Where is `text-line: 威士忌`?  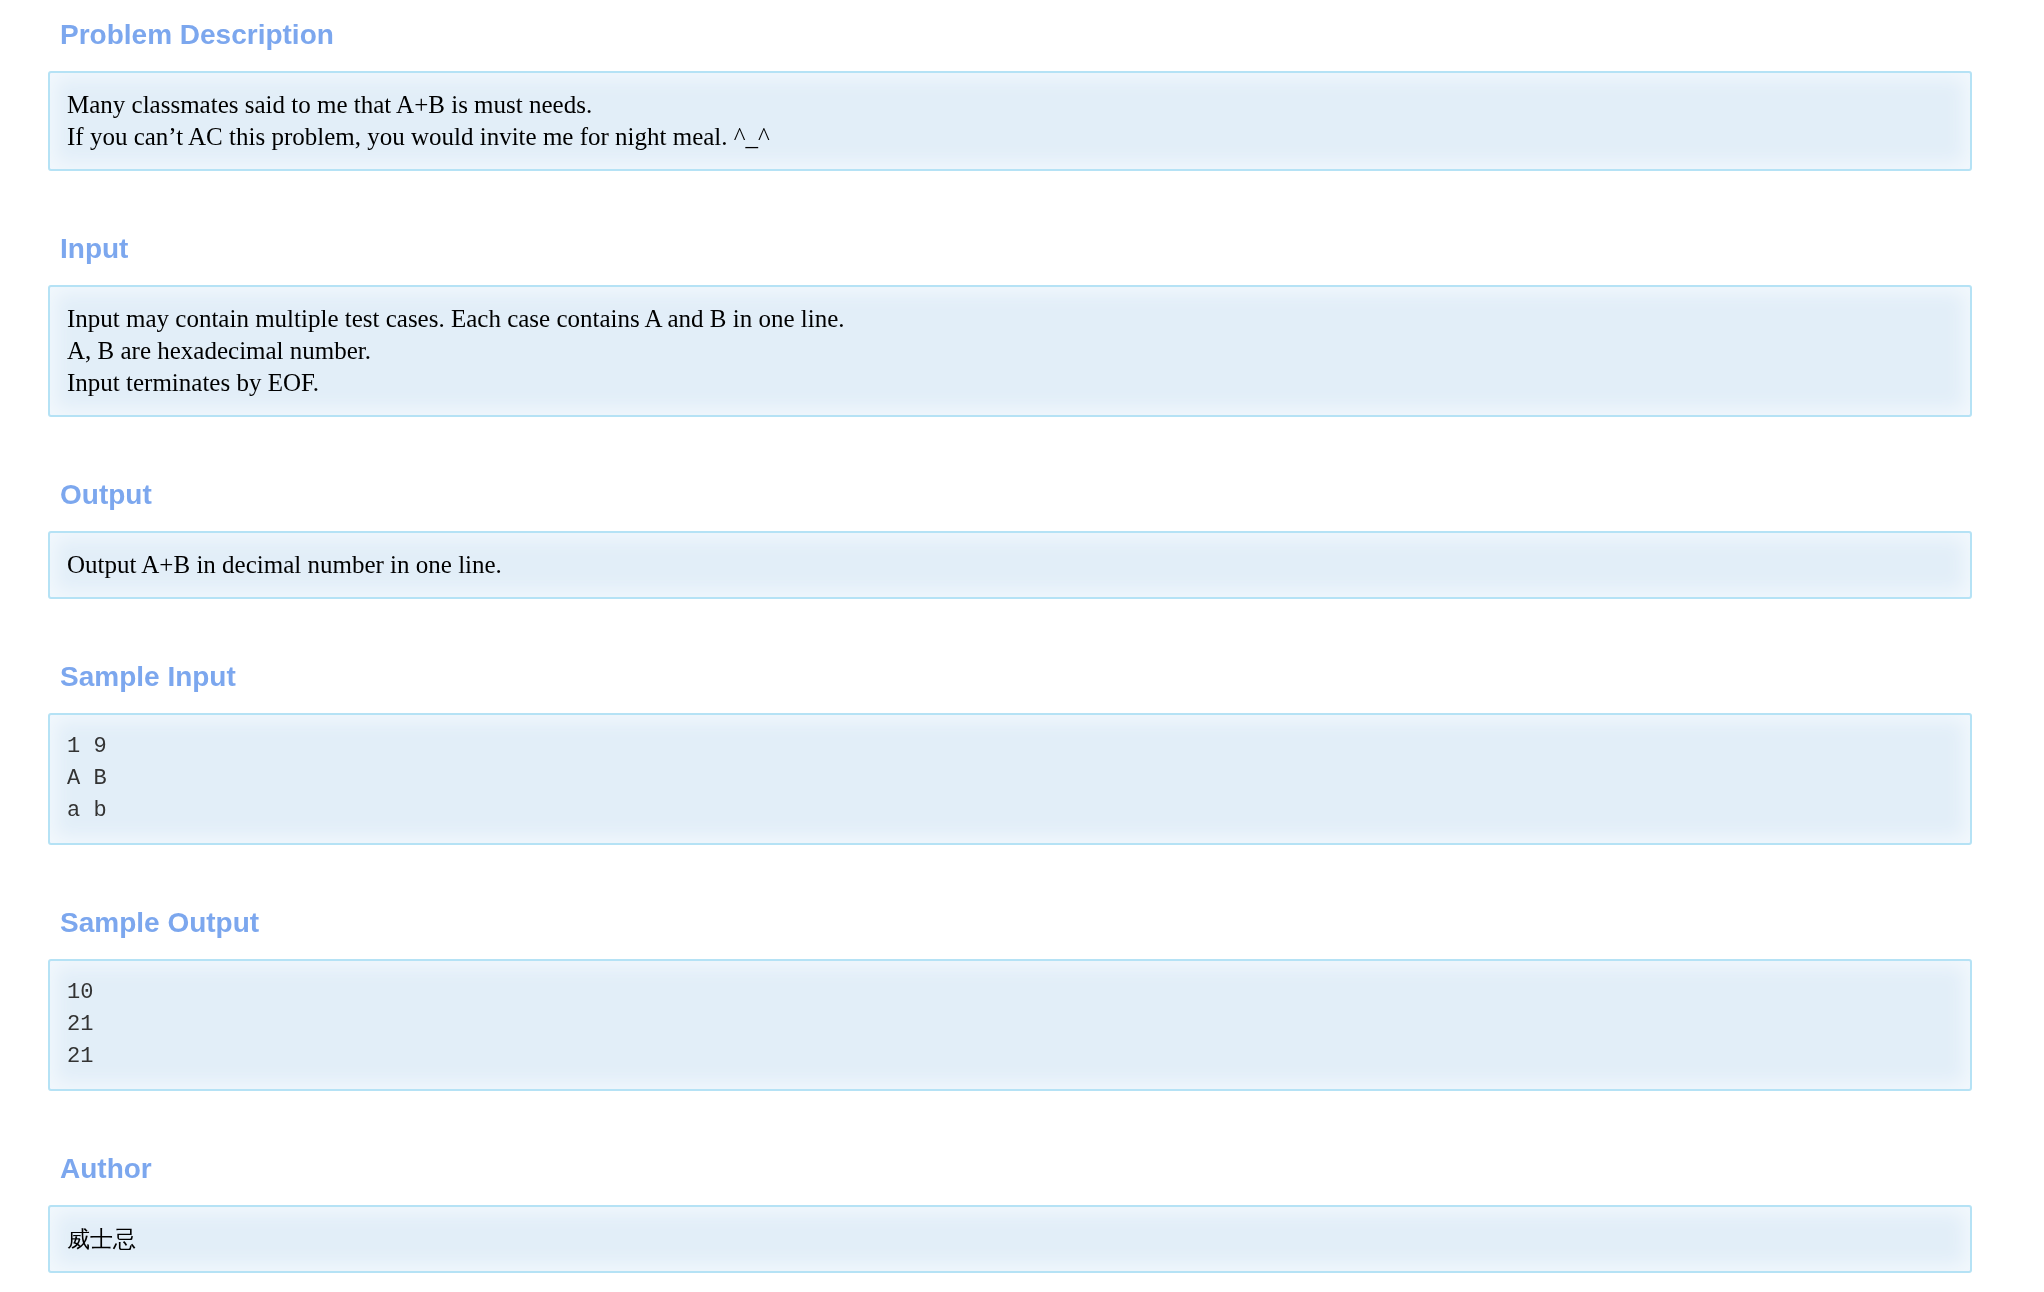 text-line: 威士忌 is located at coordinates (101, 1239).